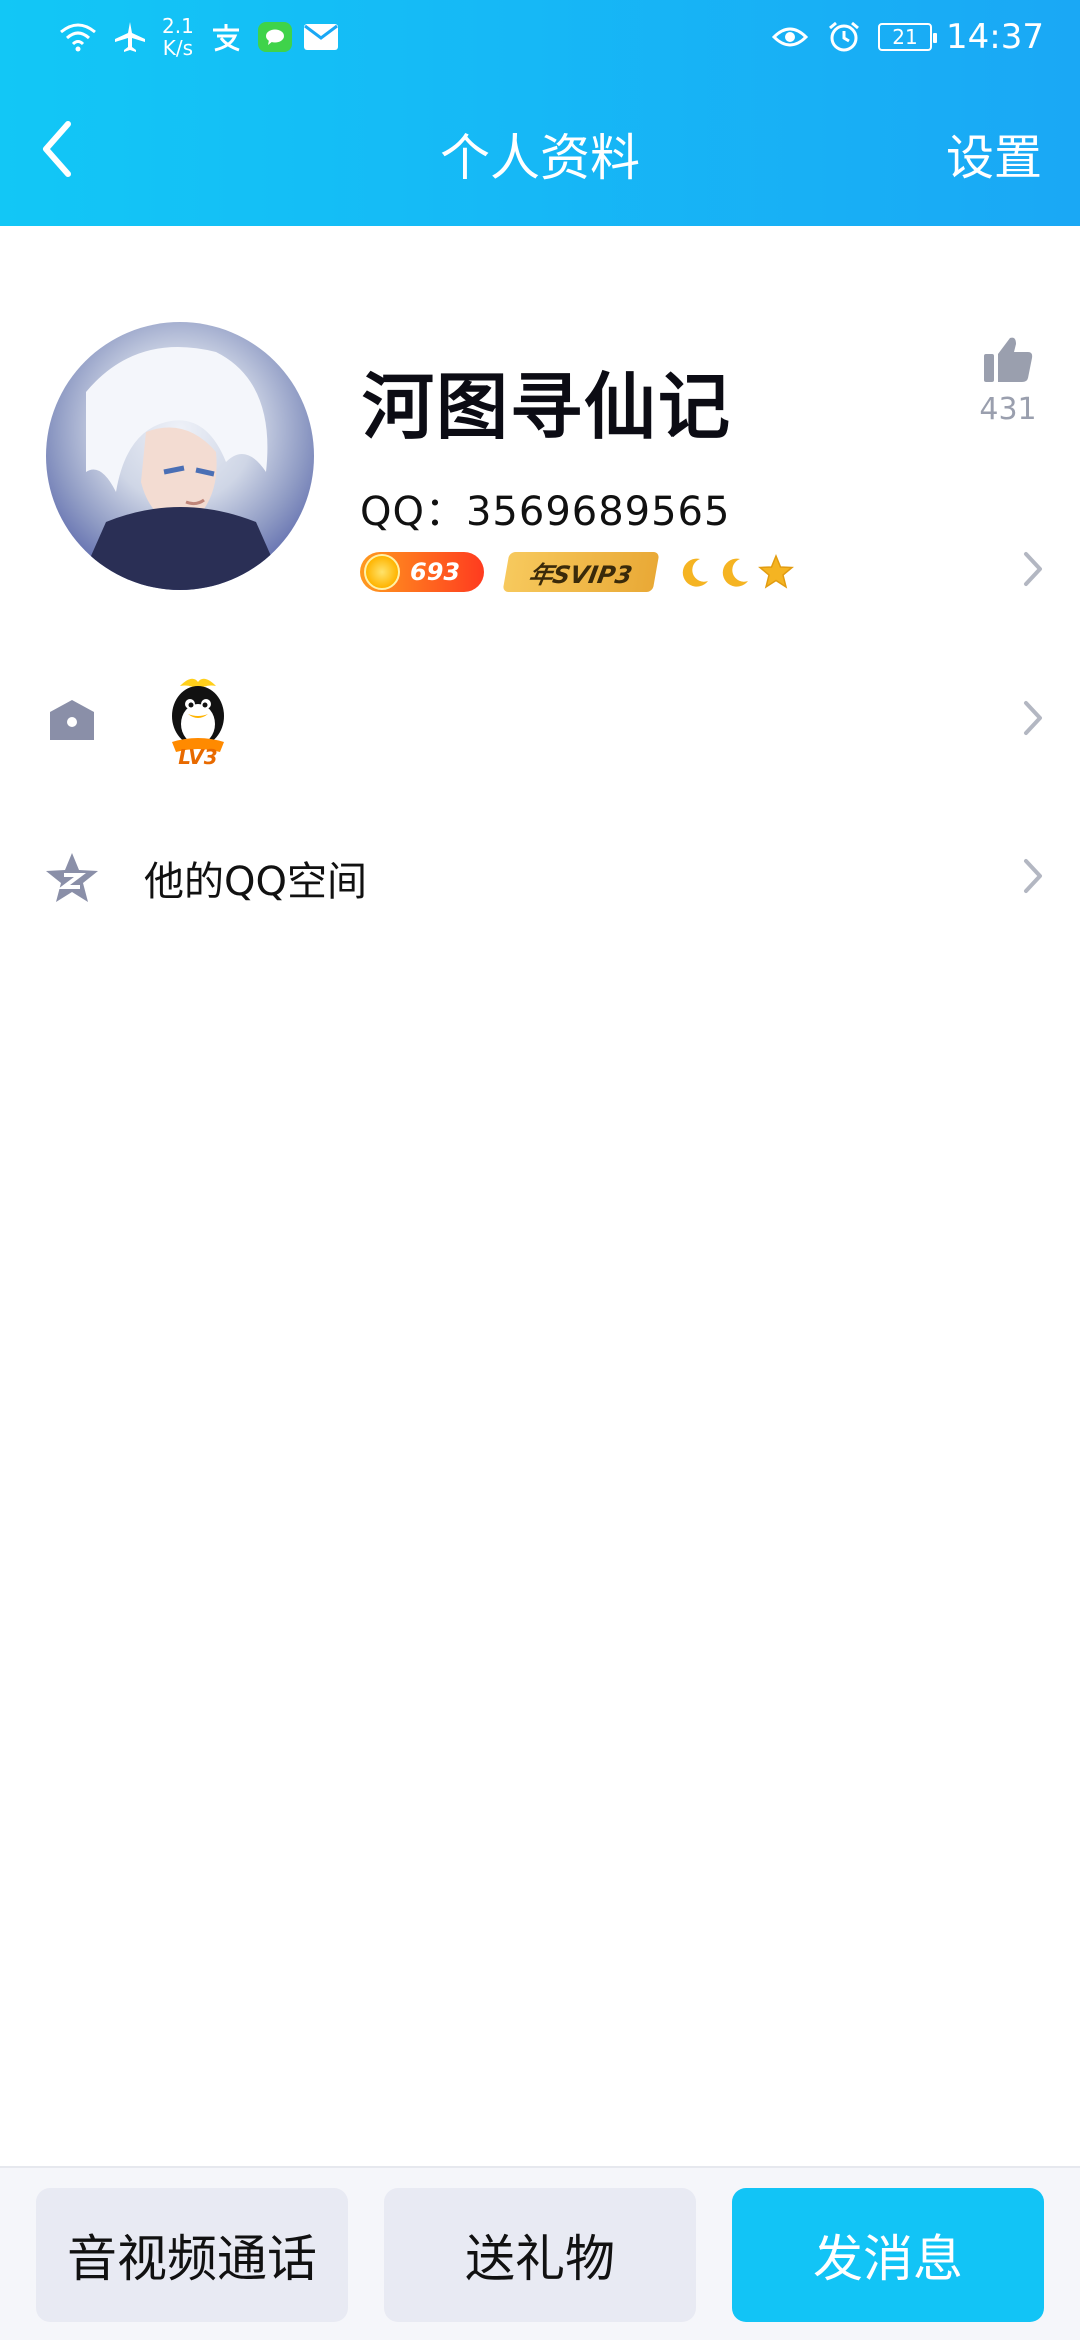  I want to click on net-speed: 2.1 K/s, so click(178, 37).